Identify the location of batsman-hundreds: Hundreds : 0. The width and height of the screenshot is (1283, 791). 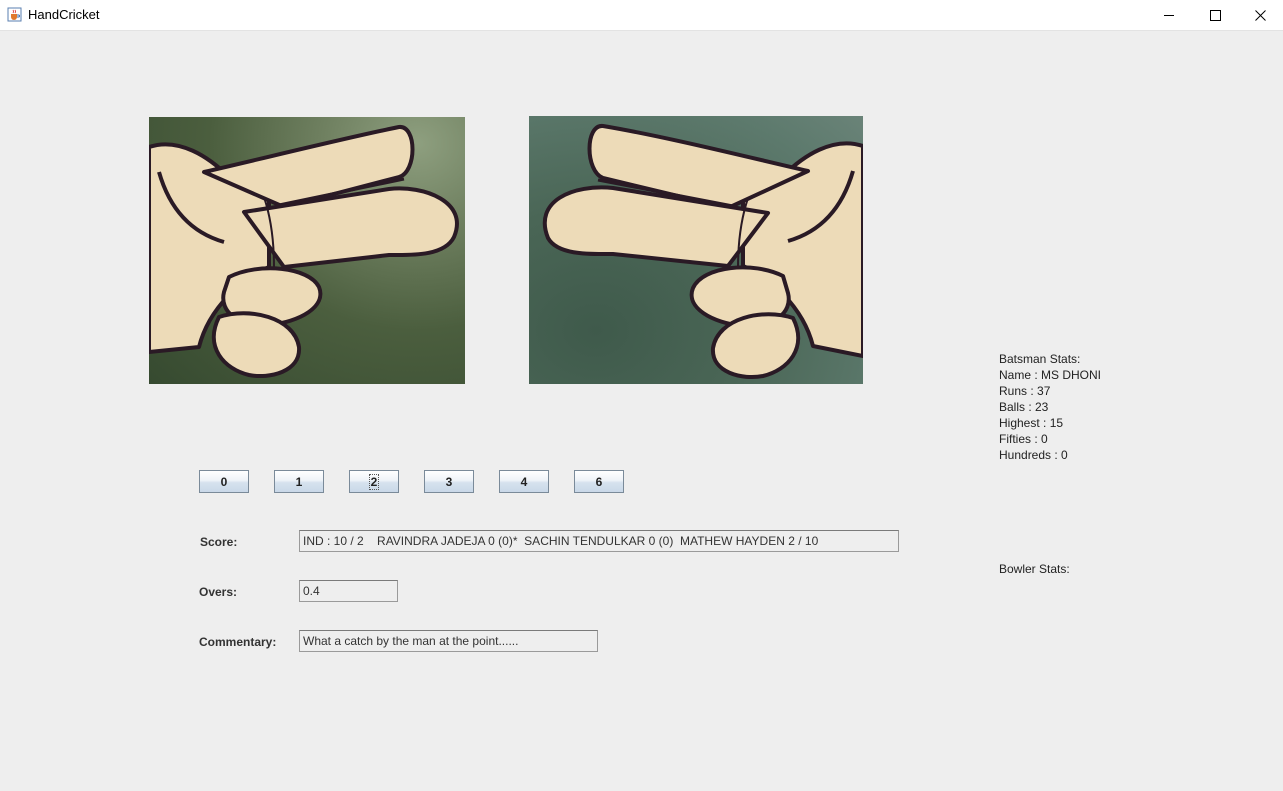
(1033, 455).